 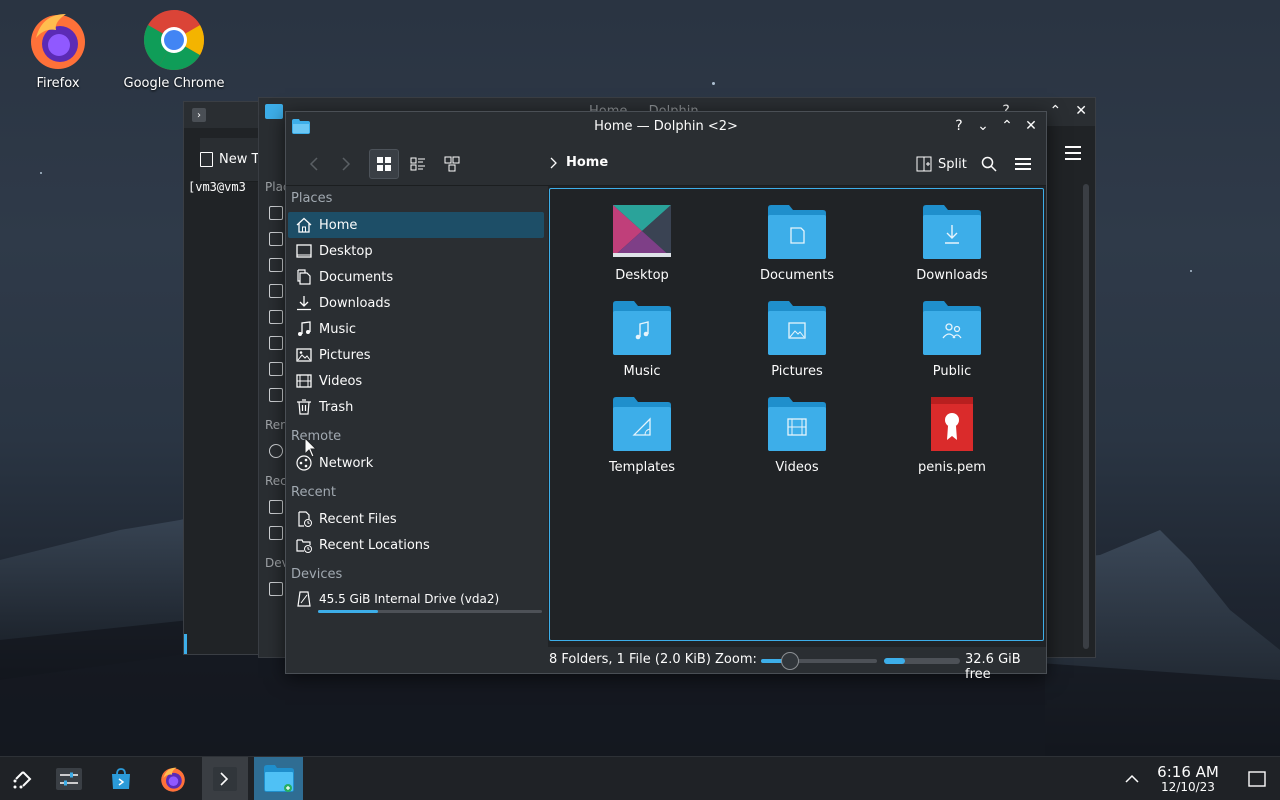 I want to click on zoom-slider, so click(x=819, y=661).